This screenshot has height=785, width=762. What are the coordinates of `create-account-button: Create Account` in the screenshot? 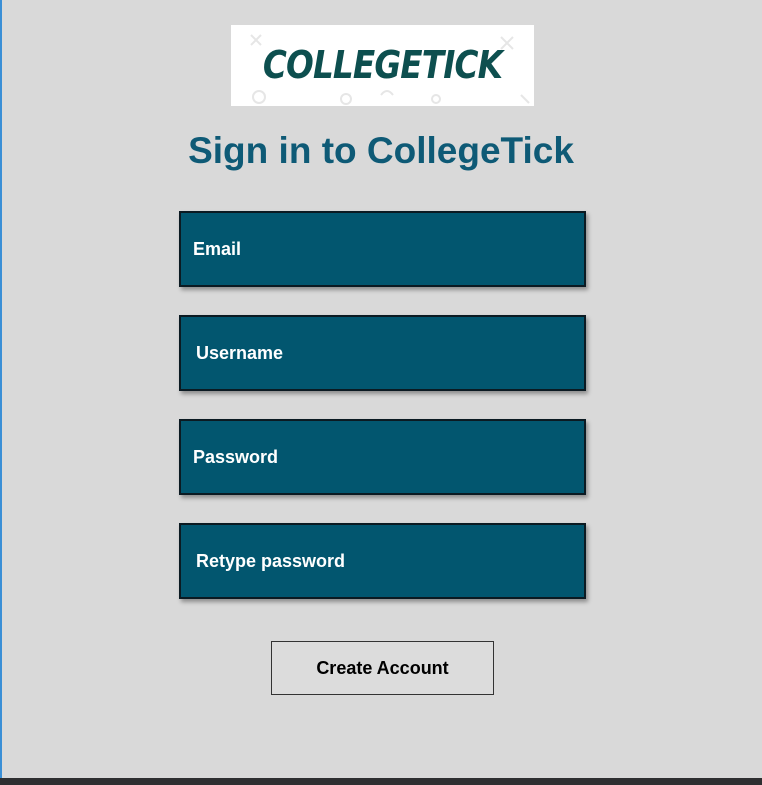 It's located at (382, 668).